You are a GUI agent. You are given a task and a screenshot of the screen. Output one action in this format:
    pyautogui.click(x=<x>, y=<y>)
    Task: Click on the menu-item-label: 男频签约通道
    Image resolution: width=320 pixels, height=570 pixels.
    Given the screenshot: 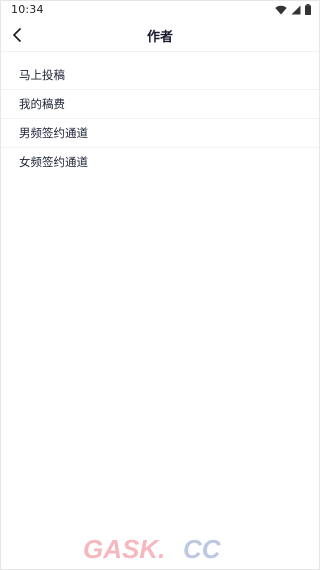 What is the action you would take?
    pyautogui.click(x=53, y=133)
    